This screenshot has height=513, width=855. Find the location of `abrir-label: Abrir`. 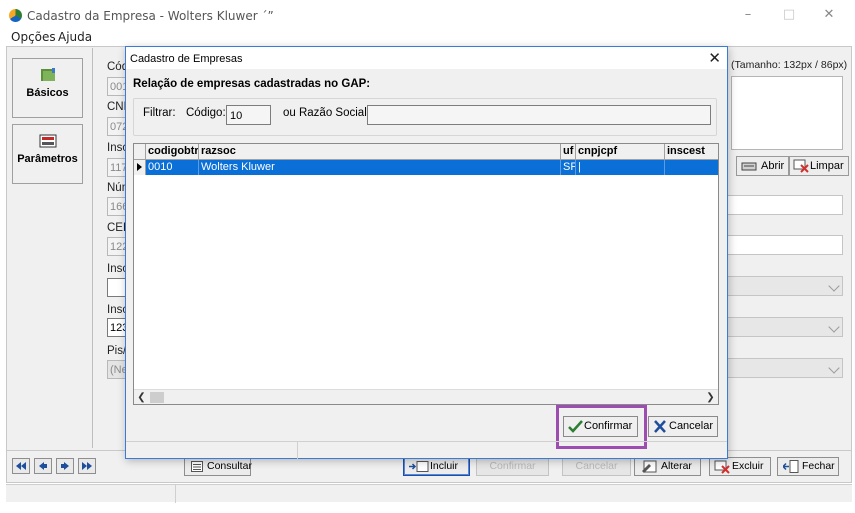

abrir-label: Abrir is located at coordinates (773, 166).